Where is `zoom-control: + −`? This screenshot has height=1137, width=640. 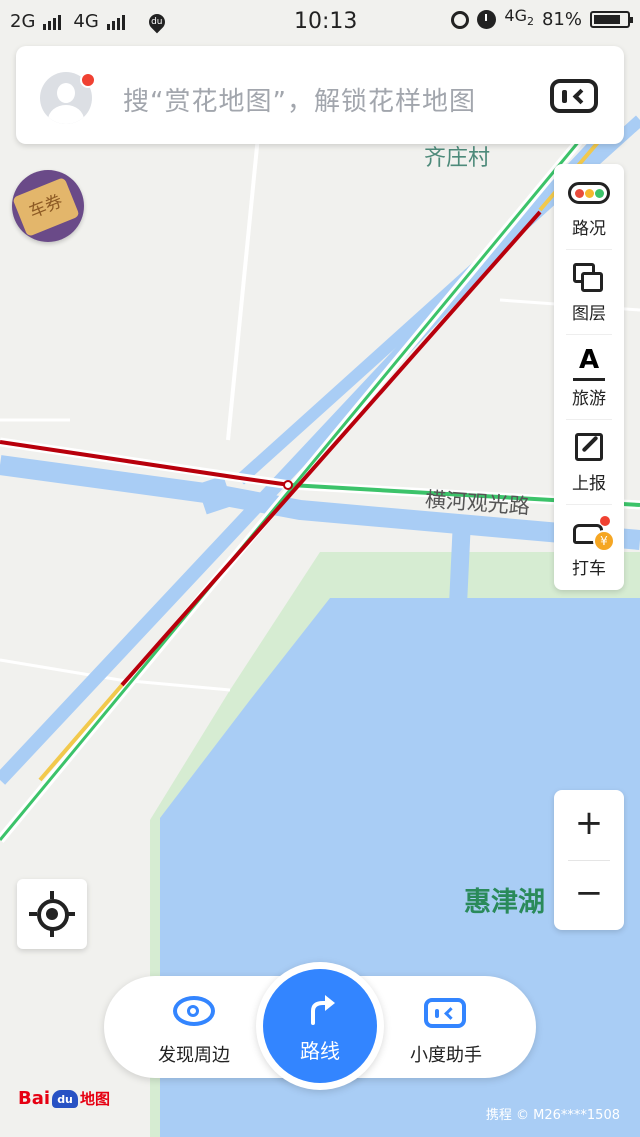 zoom-control: + − is located at coordinates (589, 860).